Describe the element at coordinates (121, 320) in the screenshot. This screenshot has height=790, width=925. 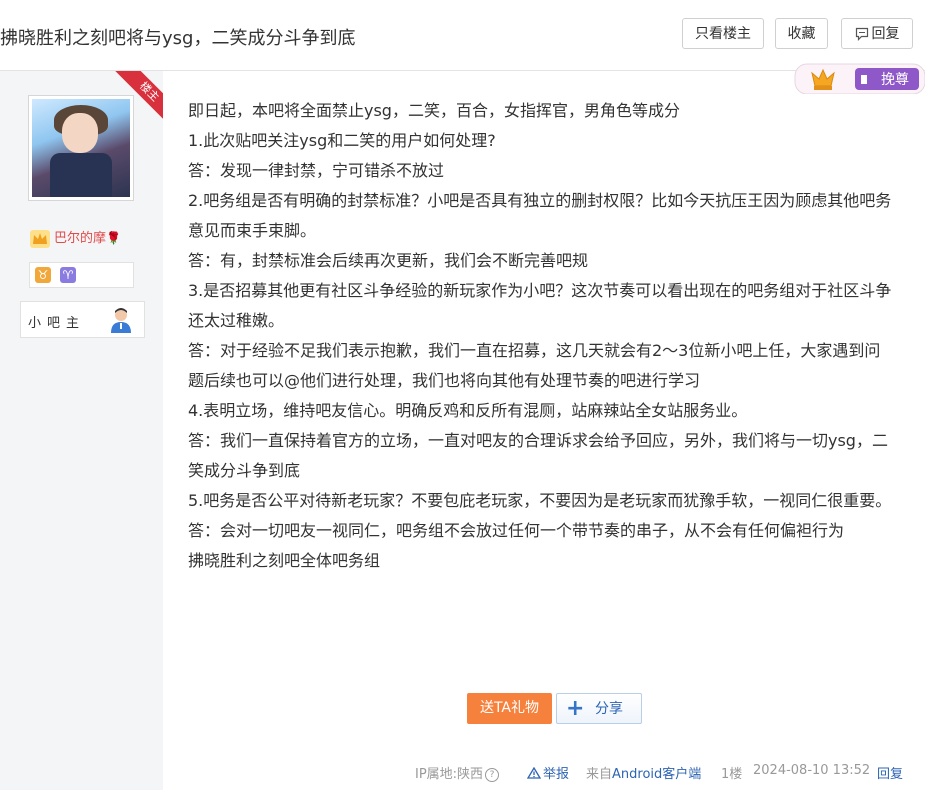
I see `moderator-icon` at that location.